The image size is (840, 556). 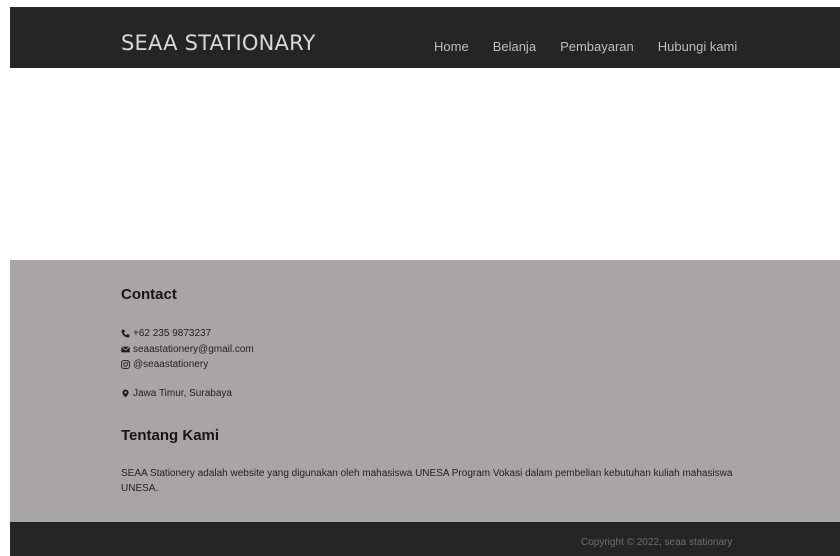 What do you see at coordinates (657, 542) in the screenshot?
I see `copyright-text: Copyright © 2022, seaa stationary` at bounding box center [657, 542].